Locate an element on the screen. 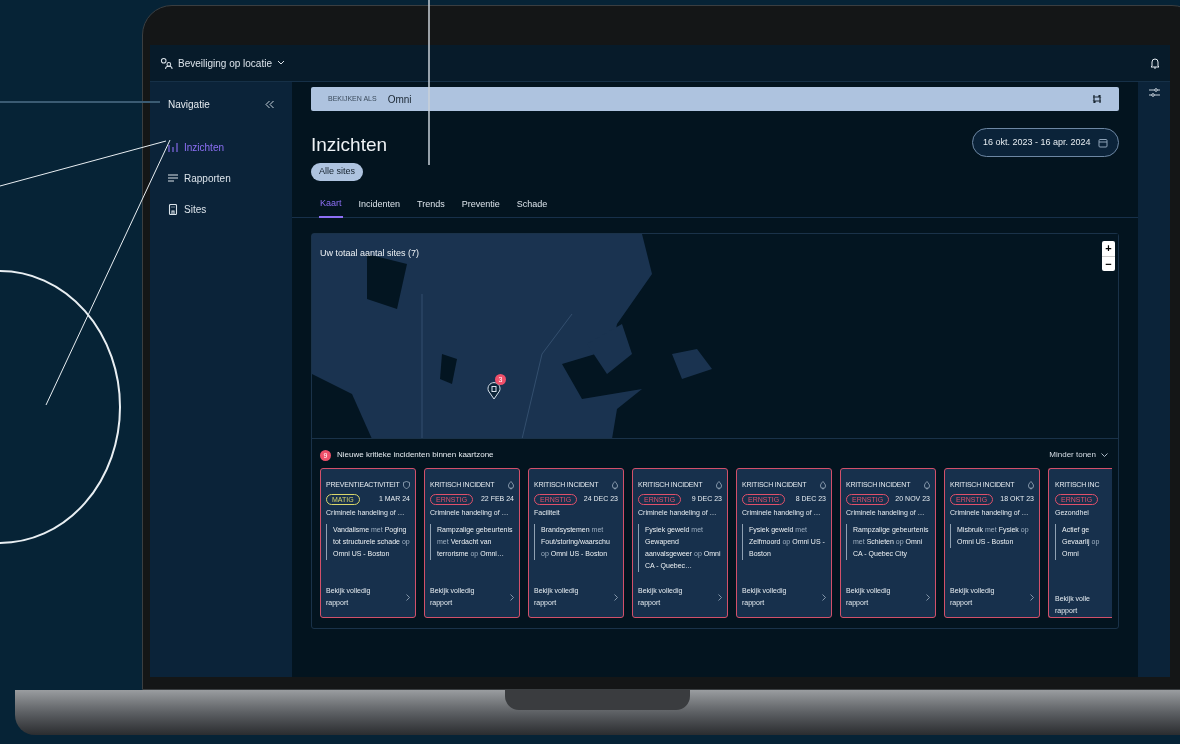 This screenshot has height=744, width=1180. incidents-heading: Nieuwe kritieke incidenten binnen kaartzone is located at coordinates (415, 455).